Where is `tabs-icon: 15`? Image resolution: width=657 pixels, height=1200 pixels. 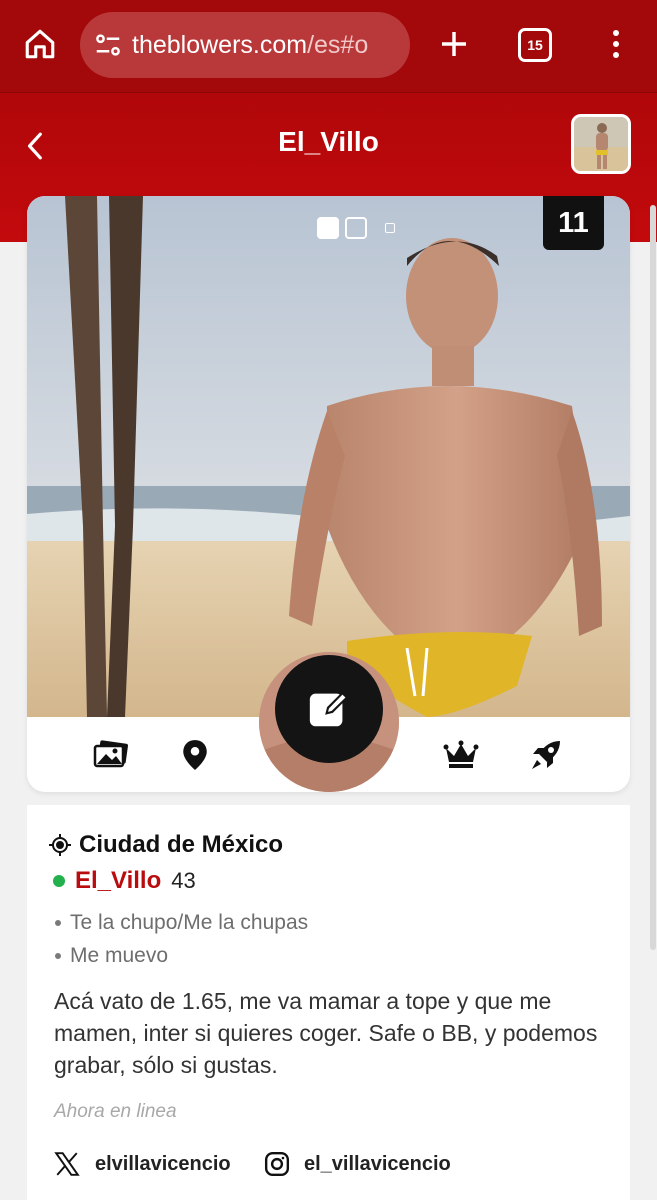
tabs-icon: 15 is located at coordinates (535, 45).